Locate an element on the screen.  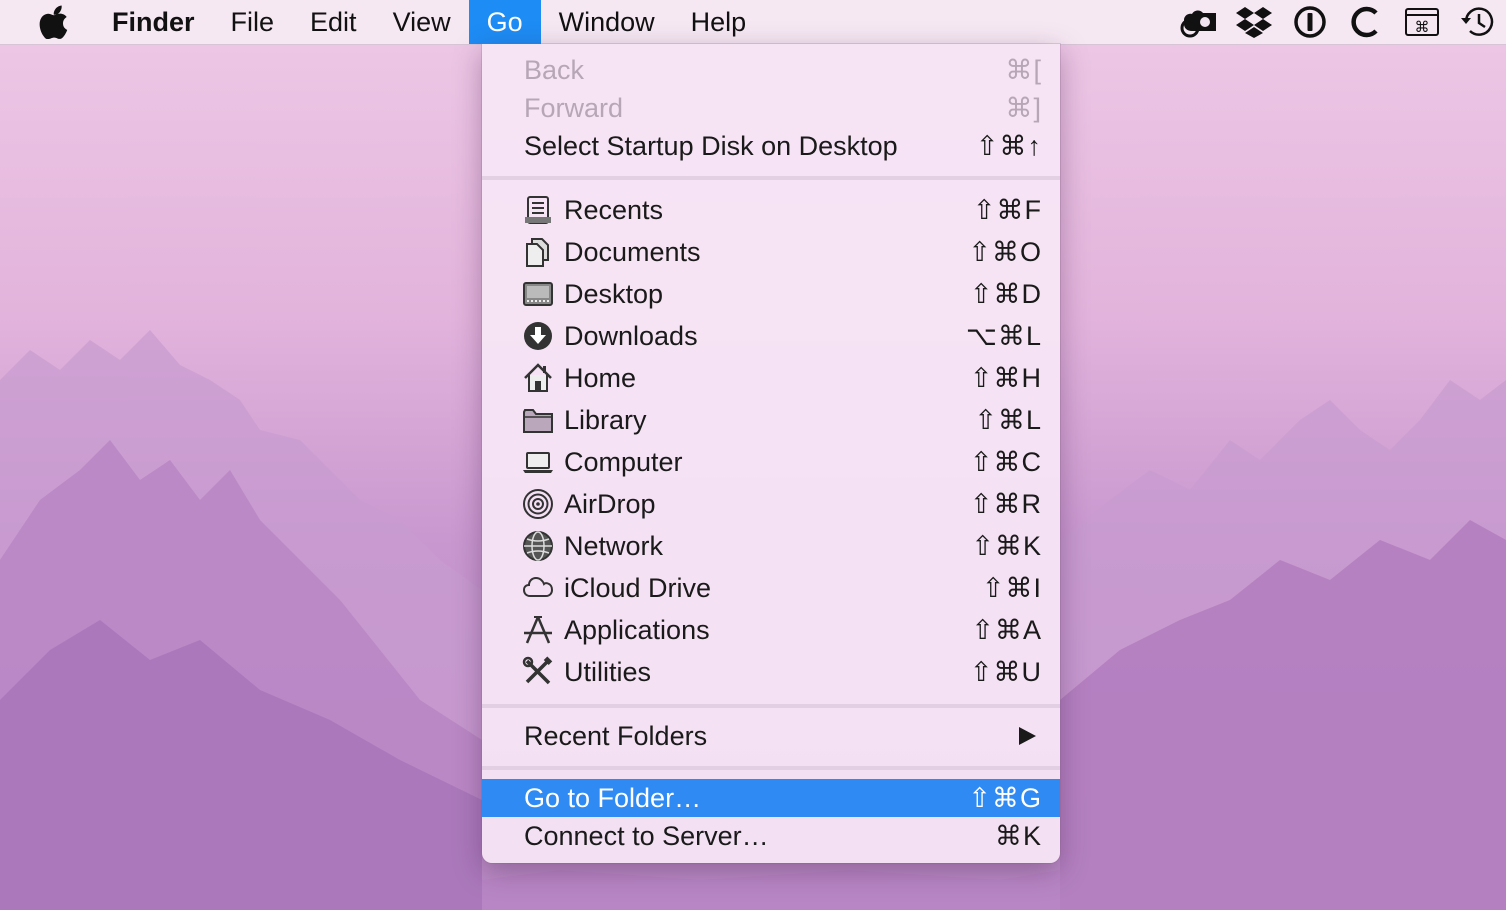
menu-item-desktop: Desktop ⇧⌘D is located at coordinates (771, 294).